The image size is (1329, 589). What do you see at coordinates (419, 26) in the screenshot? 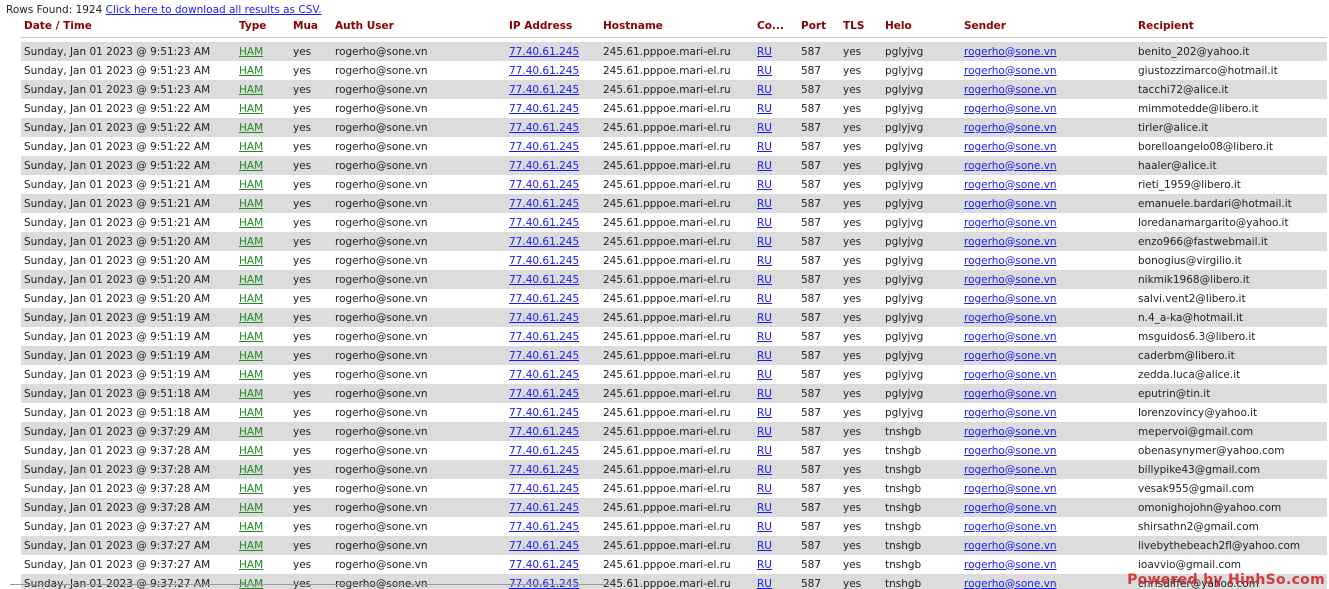
I see `column-header-auth-user: Auth User` at bounding box center [419, 26].